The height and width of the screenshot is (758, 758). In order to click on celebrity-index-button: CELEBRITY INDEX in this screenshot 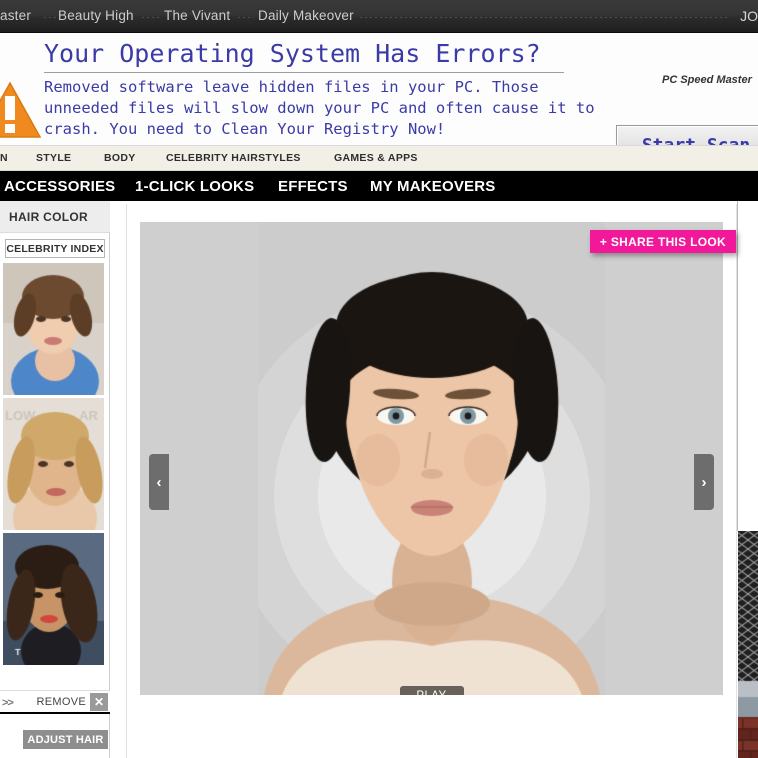, I will do `click(55, 248)`.